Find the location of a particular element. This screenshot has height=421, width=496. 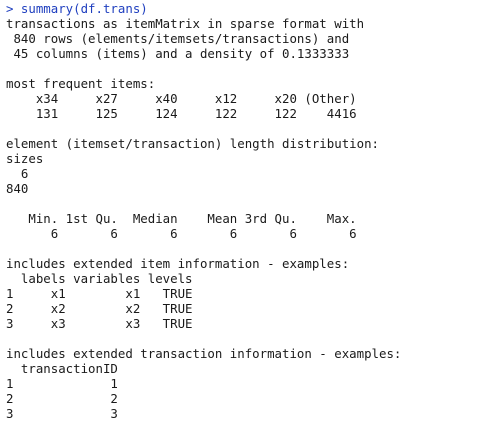

console-output-line: 1 x1 x1 TRUE is located at coordinates (99, 293).